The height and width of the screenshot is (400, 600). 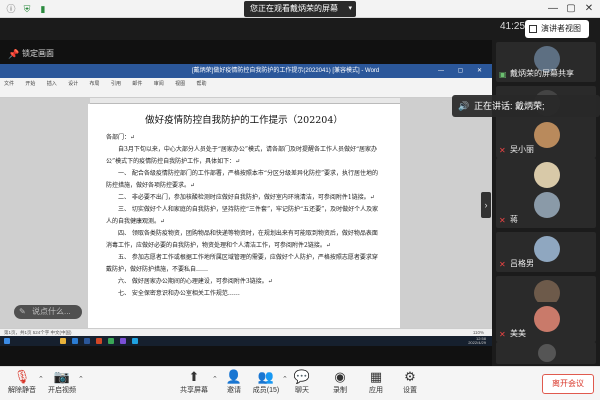 What do you see at coordinates (518, 333) in the screenshot?
I see `participant-name: 美美` at bounding box center [518, 333].